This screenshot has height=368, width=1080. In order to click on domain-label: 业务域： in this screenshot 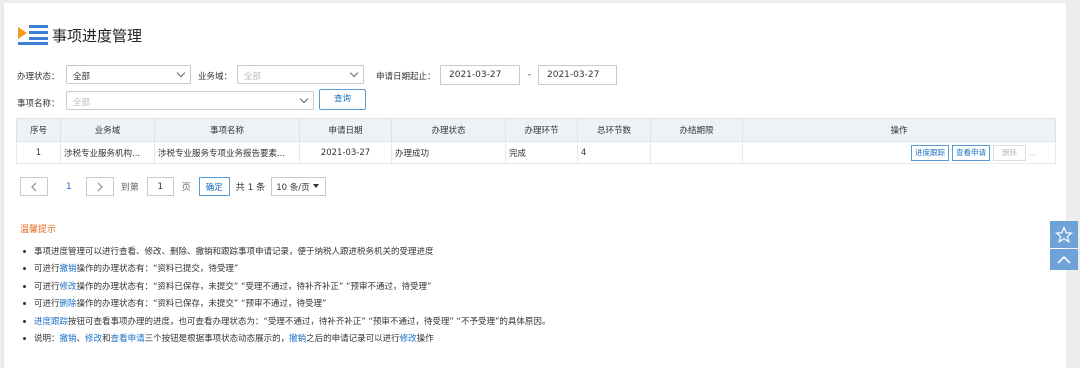, I will do `click(215, 77)`.